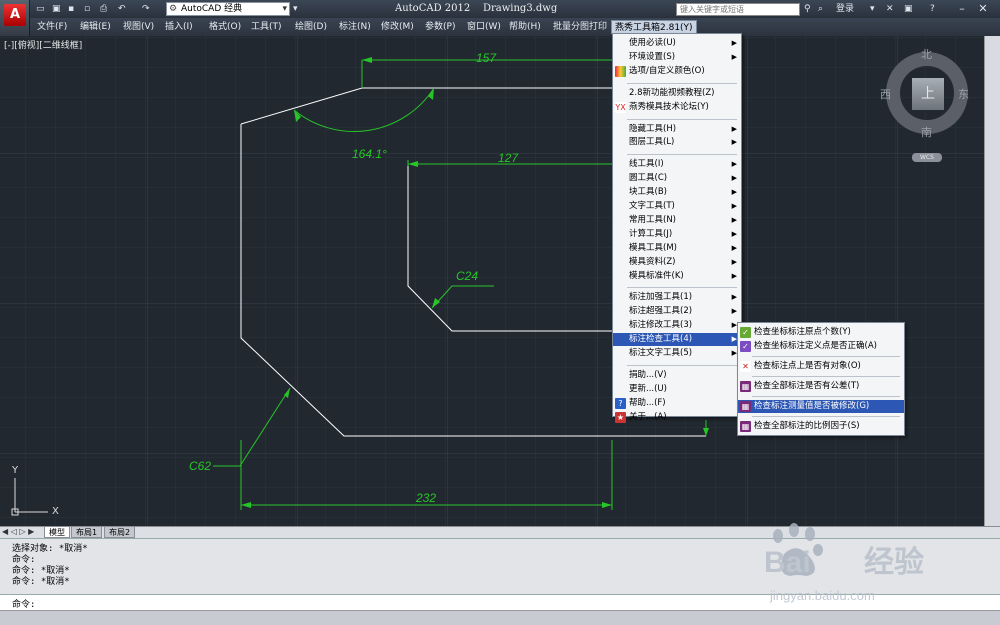 Image resolution: width=1000 pixels, height=625 pixels. I want to click on print-icon: ⎙, so click(103, 9).